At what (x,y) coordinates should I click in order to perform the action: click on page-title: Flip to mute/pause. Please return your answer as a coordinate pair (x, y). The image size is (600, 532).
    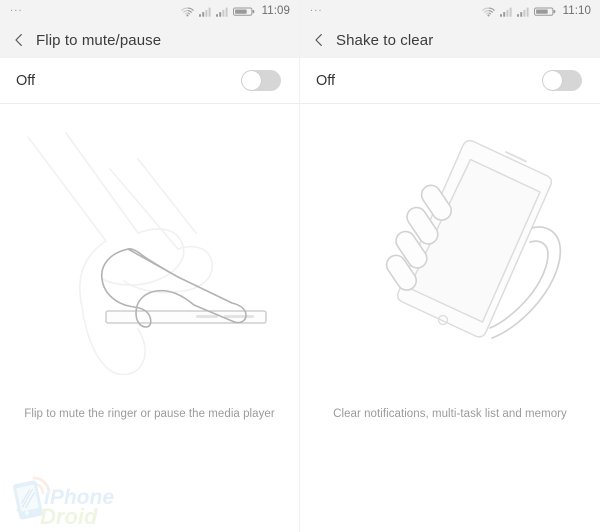
    Looking at the image, I should click on (99, 40).